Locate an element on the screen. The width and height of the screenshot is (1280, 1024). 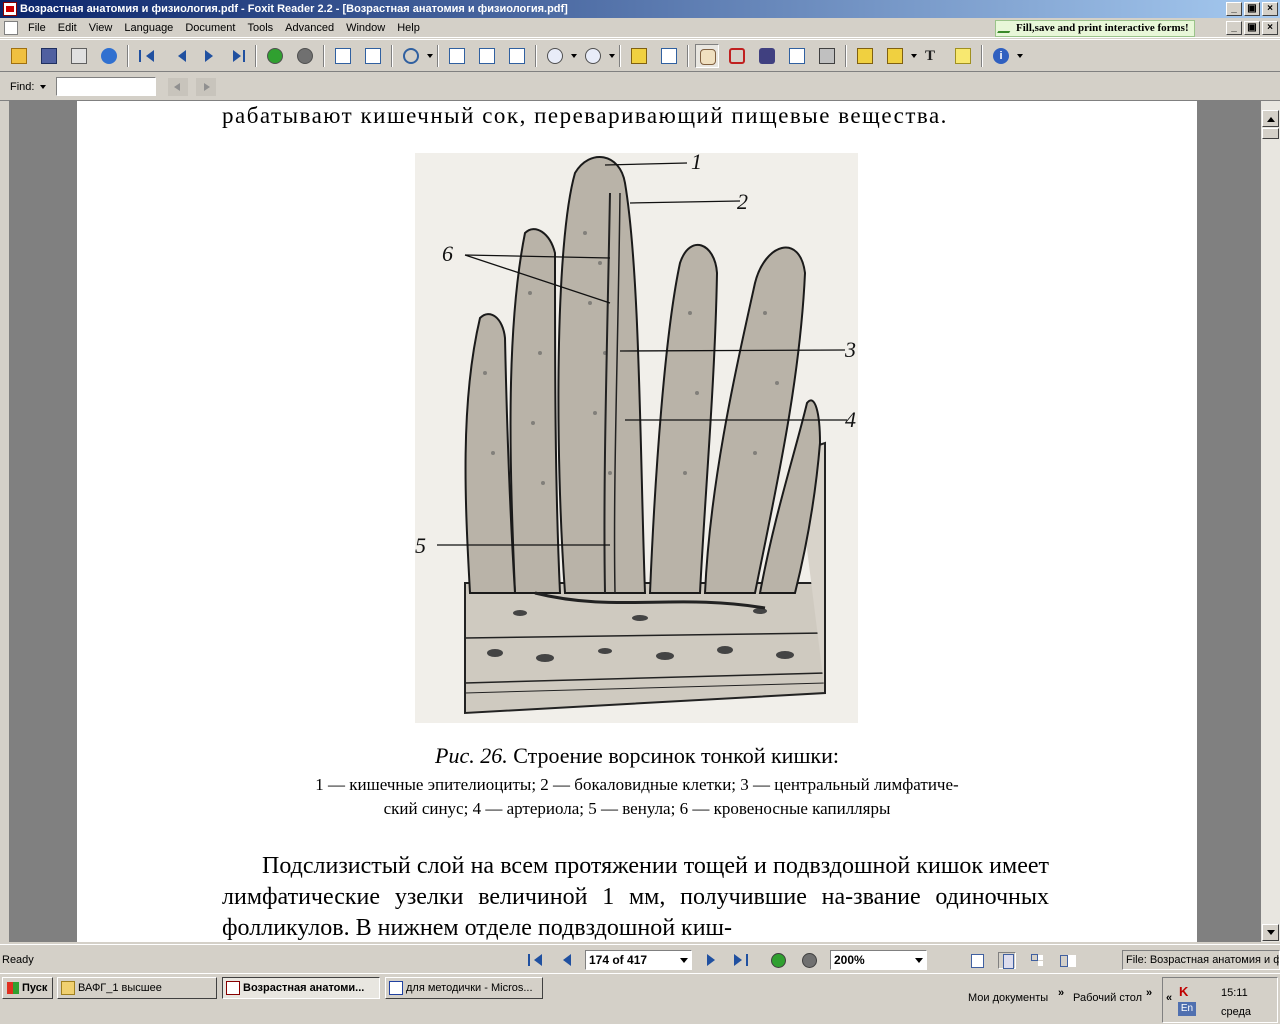
fill-save-text: Fill,save and print interactive forms! is located at coordinates (1102, 28).